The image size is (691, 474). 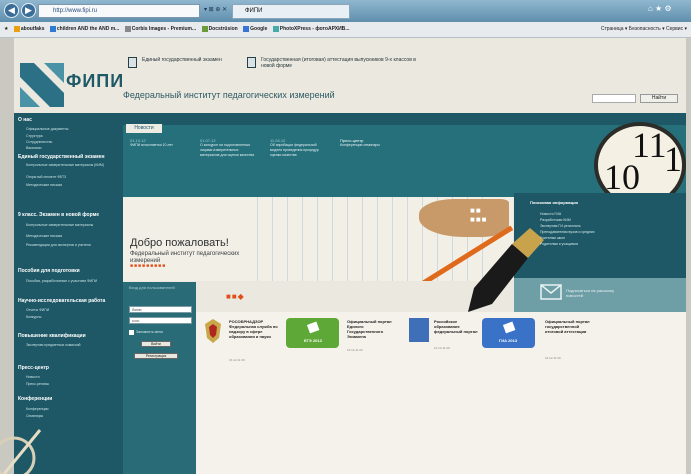 What do you see at coordinates (550, 214) in the screenshot?
I see `search-panel-item: Новости ГИА` at bounding box center [550, 214].